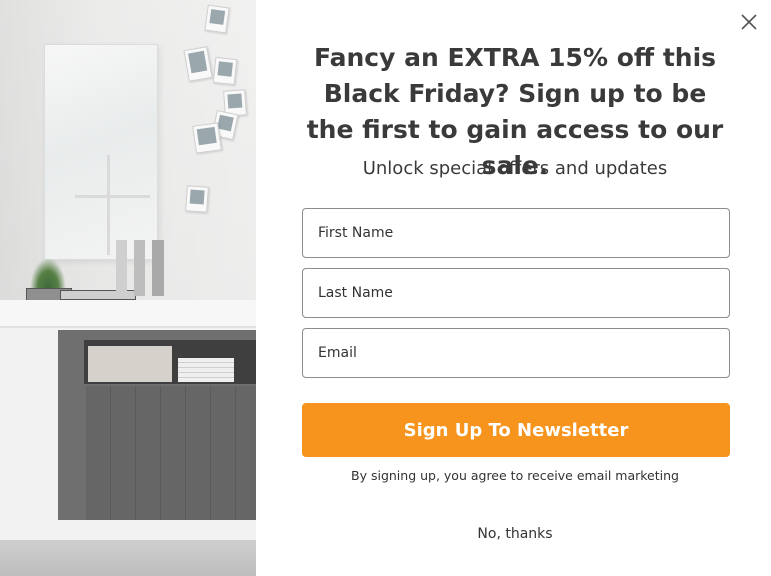 The height and width of the screenshot is (576, 771). I want to click on popup-subheadline: Unlock special offers and updates, so click(515, 168).